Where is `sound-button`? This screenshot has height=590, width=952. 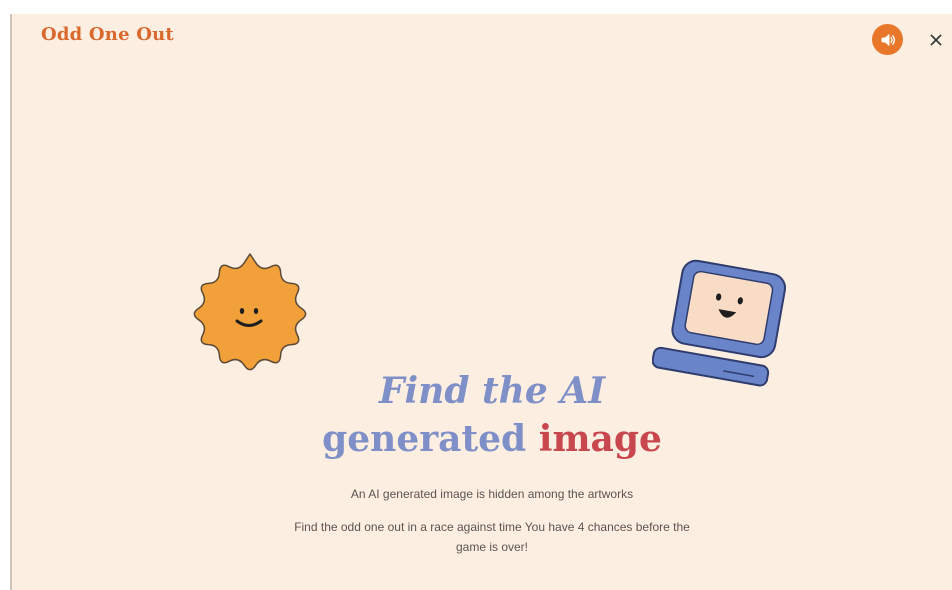
sound-button is located at coordinates (887, 39).